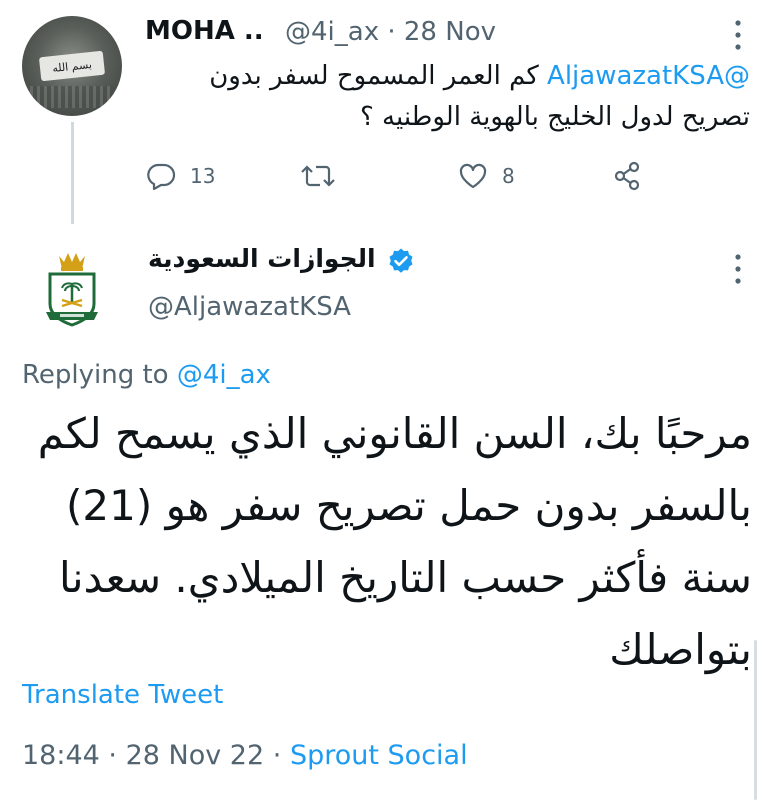  Describe the element at coordinates (755, 720) in the screenshot. I see `scrollbar` at that location.